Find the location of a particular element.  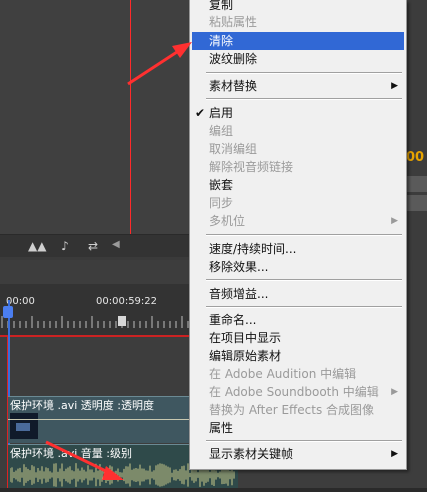

monitor-control-bar: ▲▲ ♪ ⇄ ◀ is located at coordinates (95, 245).